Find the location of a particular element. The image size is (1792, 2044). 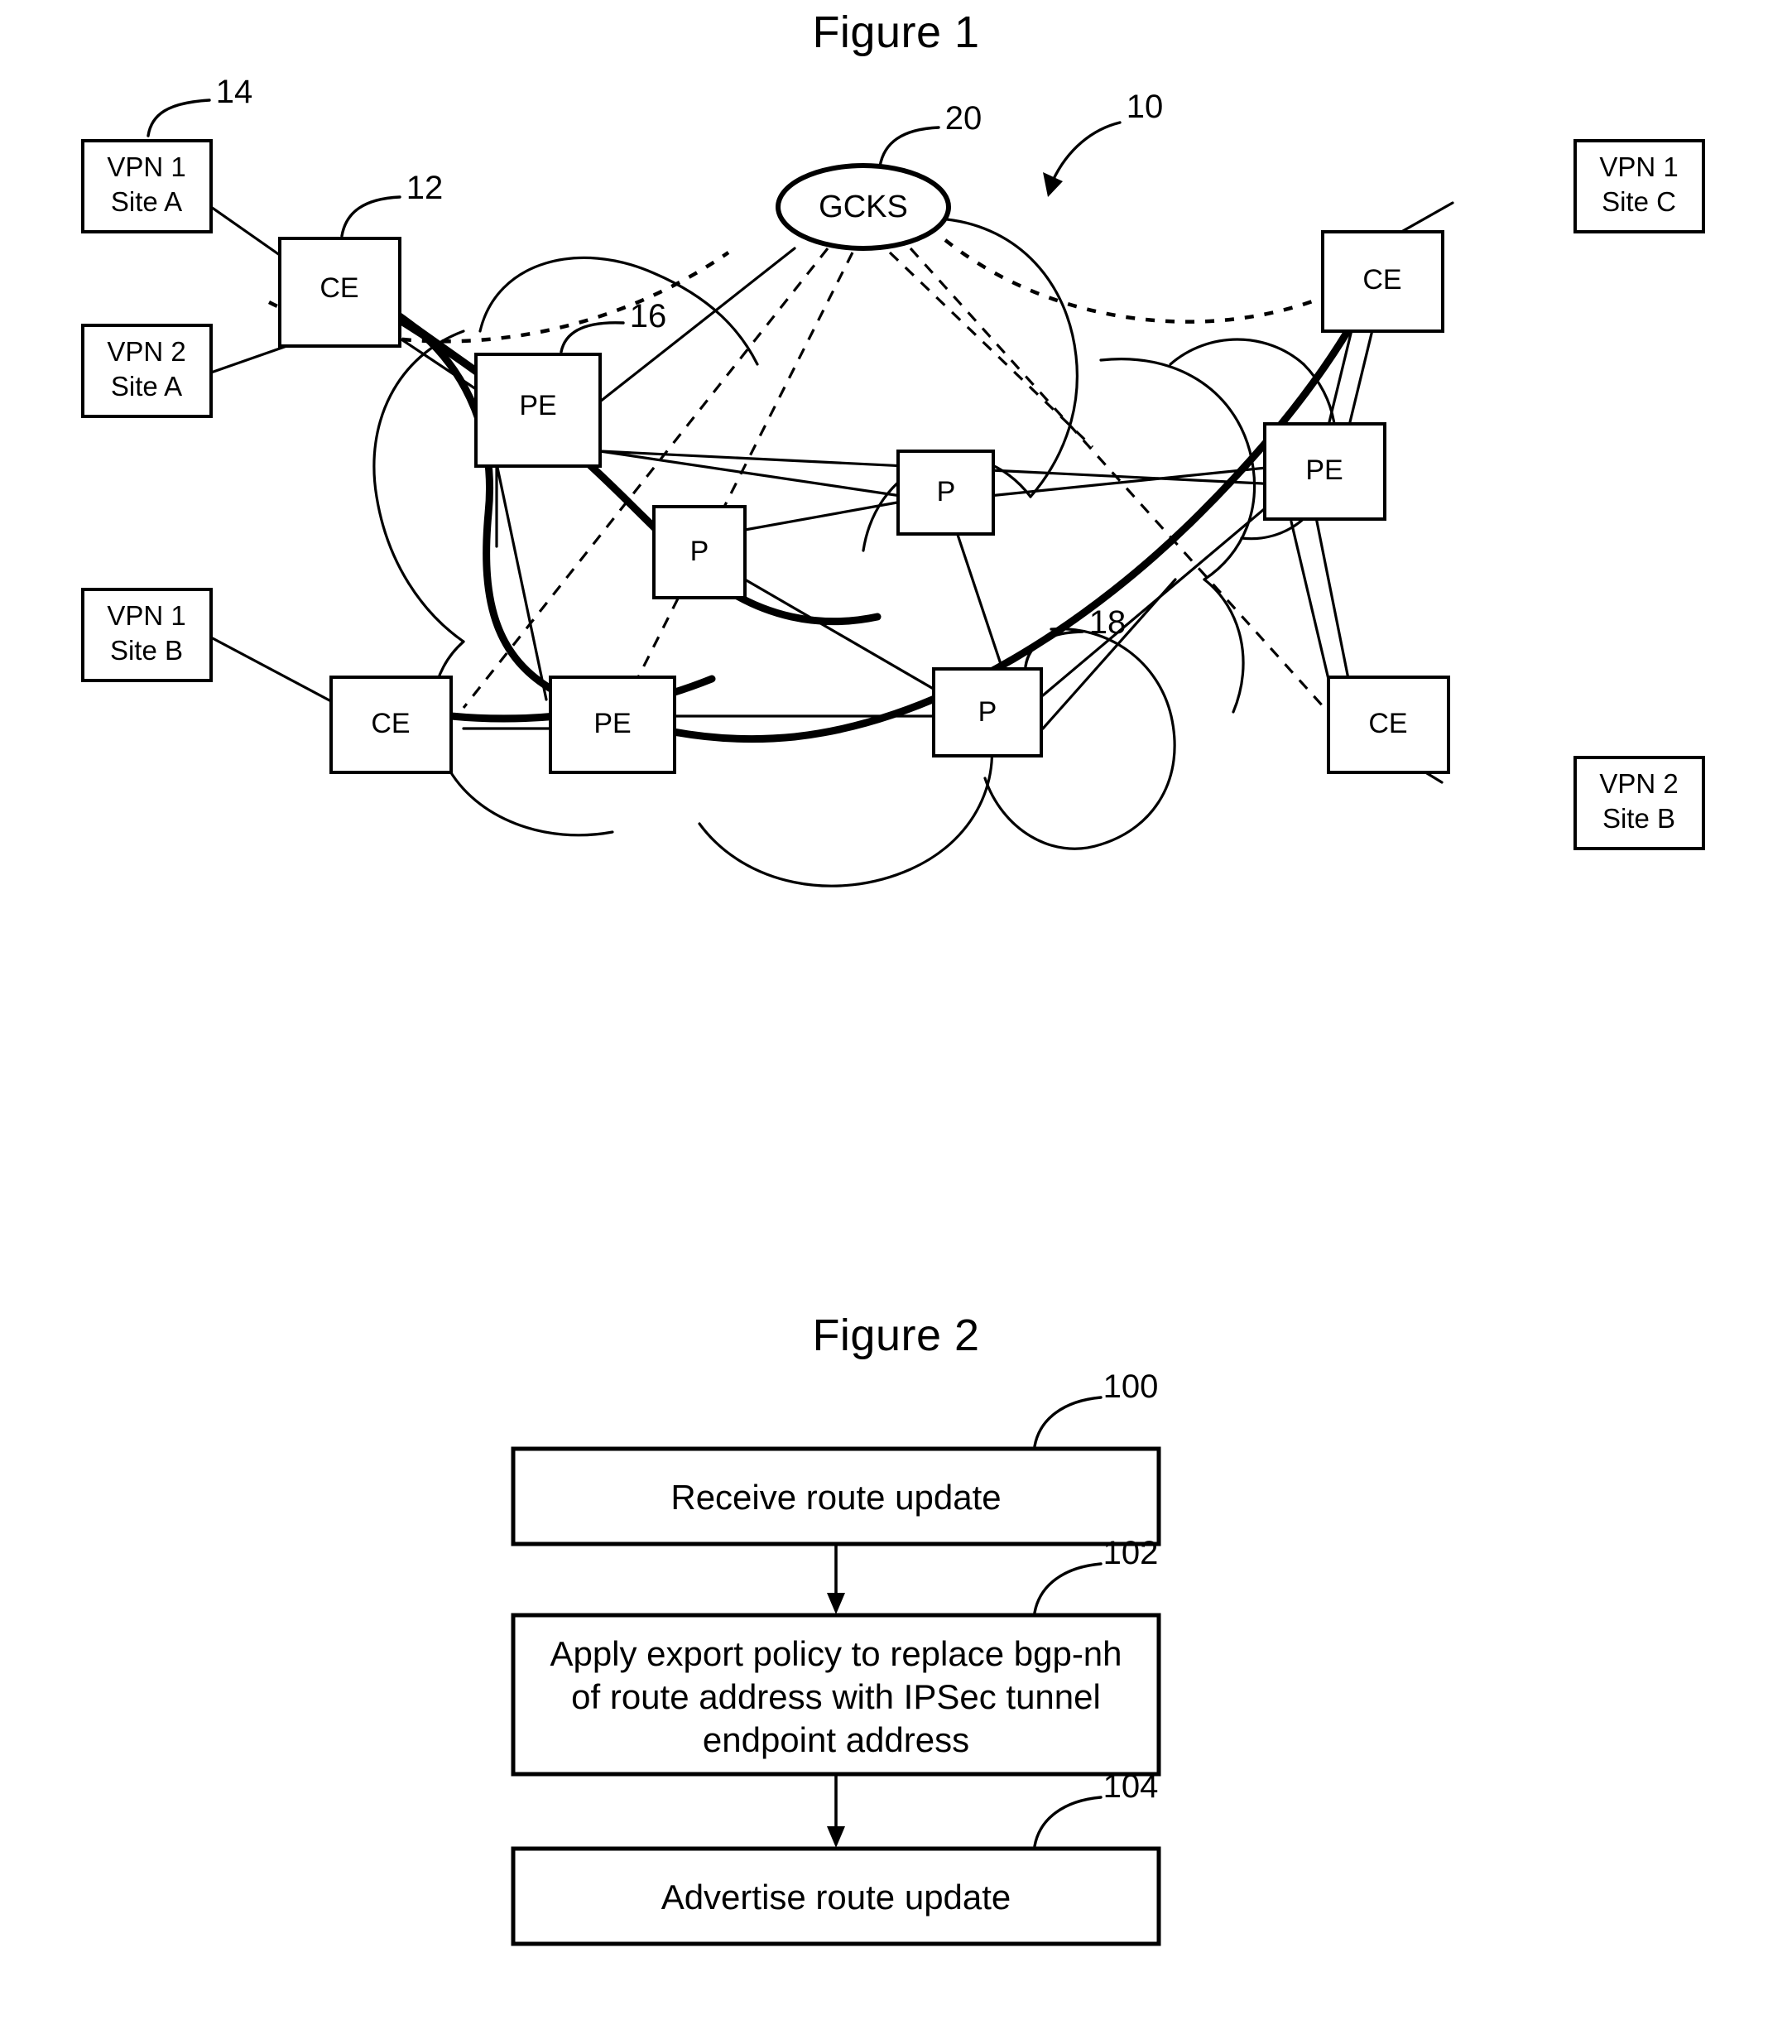

pe-router-right: PE is located at coordinates (1324, 471).